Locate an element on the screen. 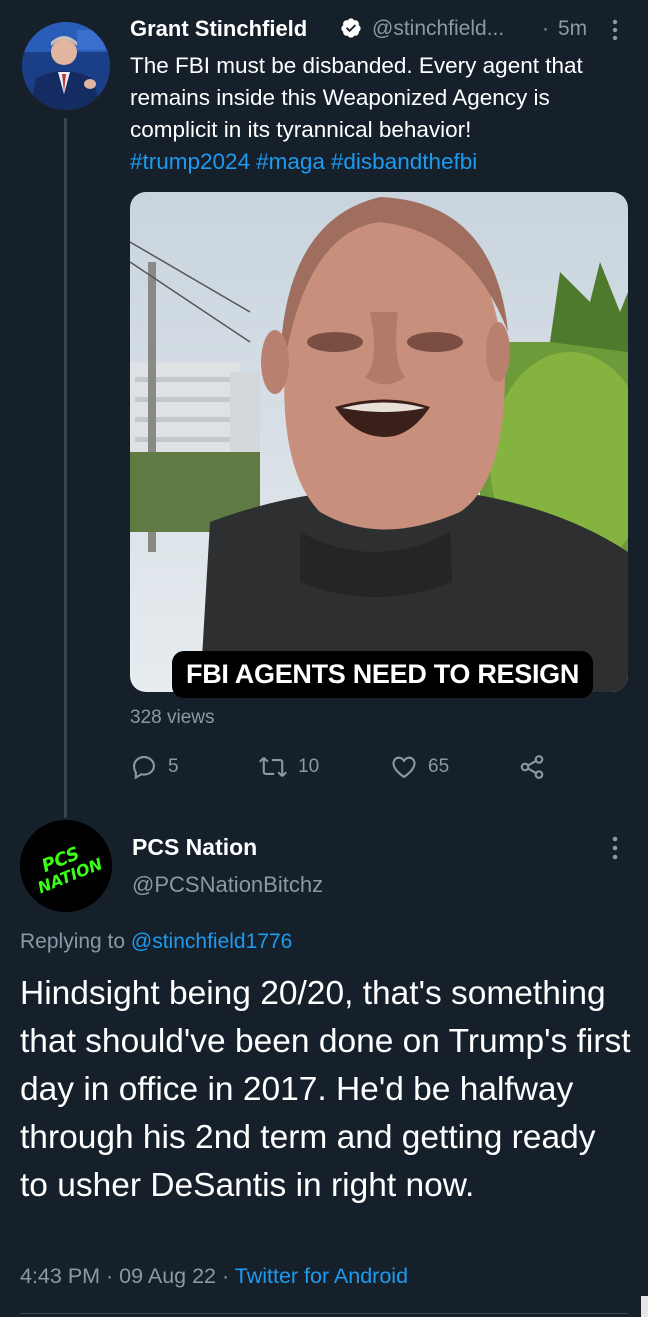  share-button is located at coordinates (537, 767).